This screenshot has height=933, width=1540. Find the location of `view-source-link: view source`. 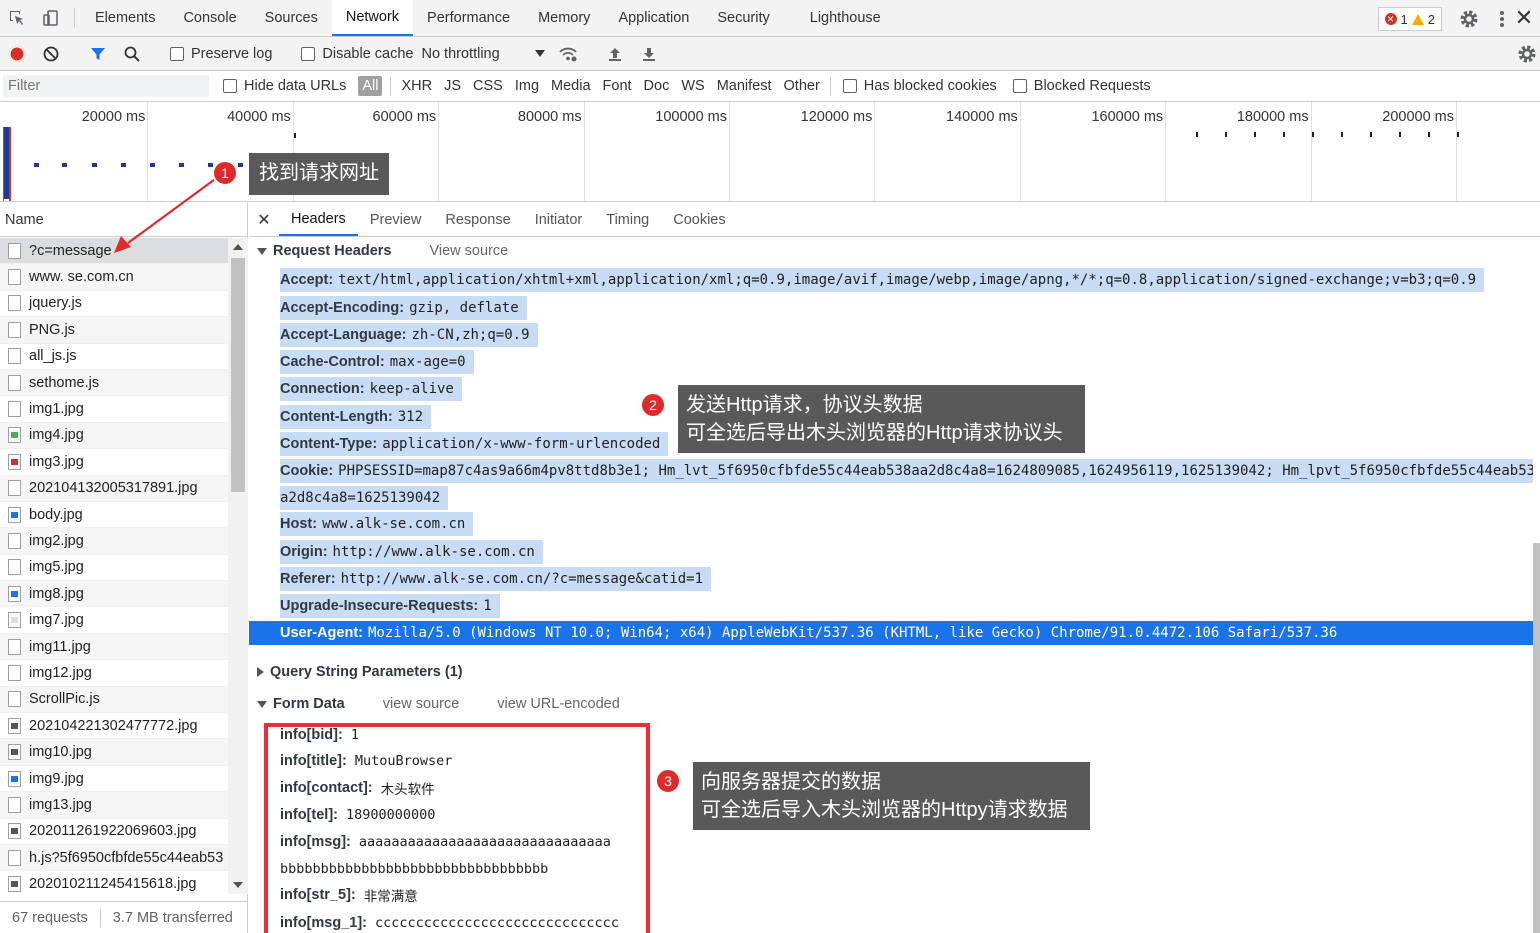

view-source-link: view source is located at coordinates (421, 704).